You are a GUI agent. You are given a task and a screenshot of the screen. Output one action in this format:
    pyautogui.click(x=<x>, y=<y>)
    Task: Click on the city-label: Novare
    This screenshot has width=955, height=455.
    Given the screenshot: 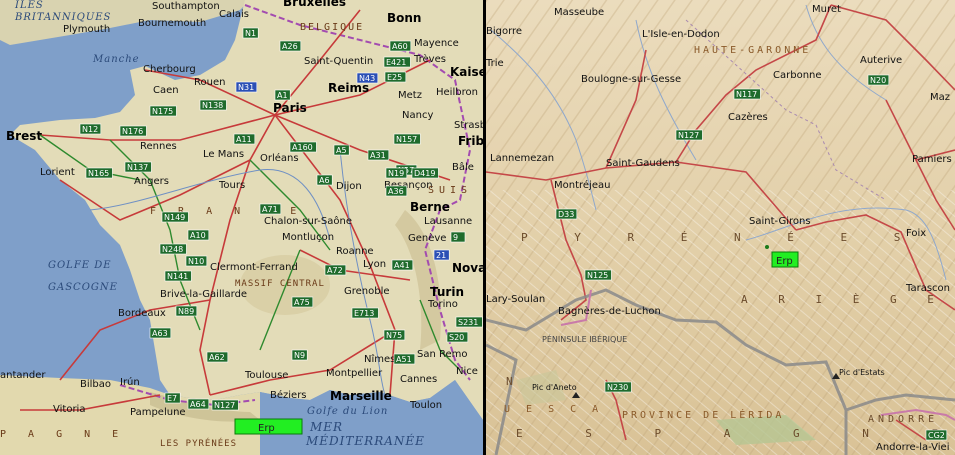 What is the action you would take?
    pyautogui.click(x=467, y=268)
    